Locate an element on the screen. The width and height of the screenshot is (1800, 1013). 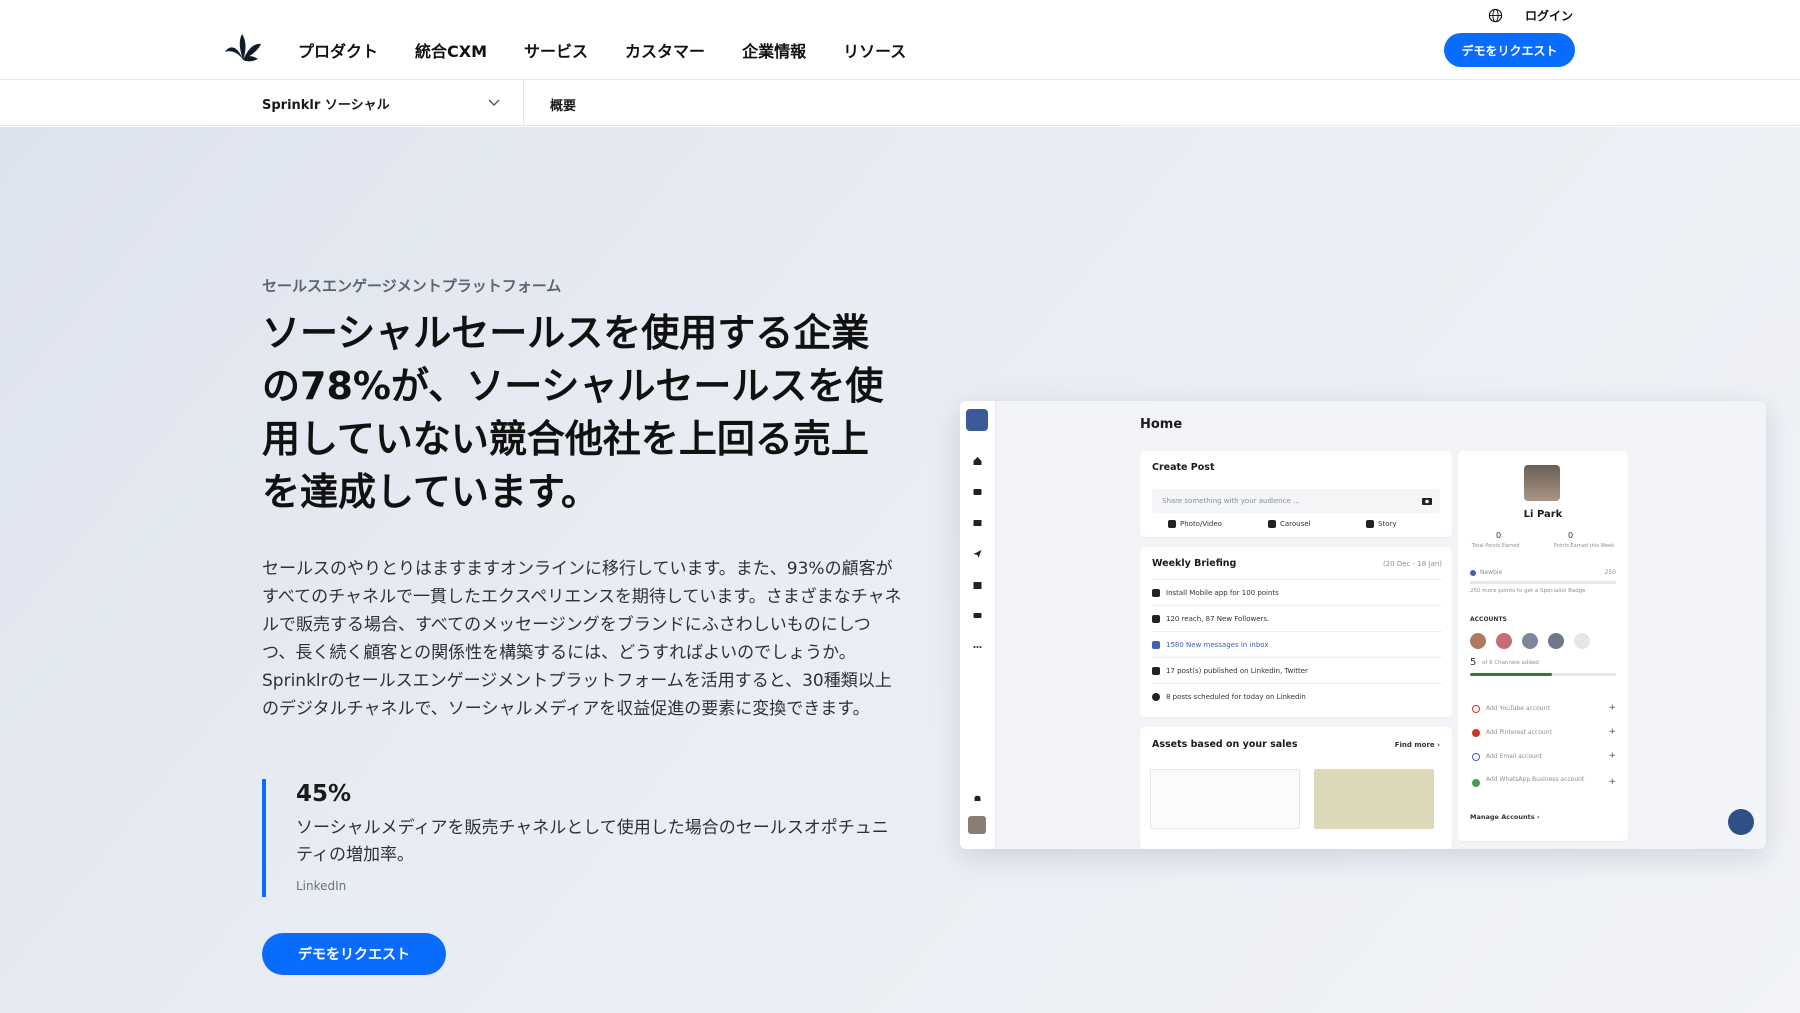
mail-icon is located at coordinates (977, 523).